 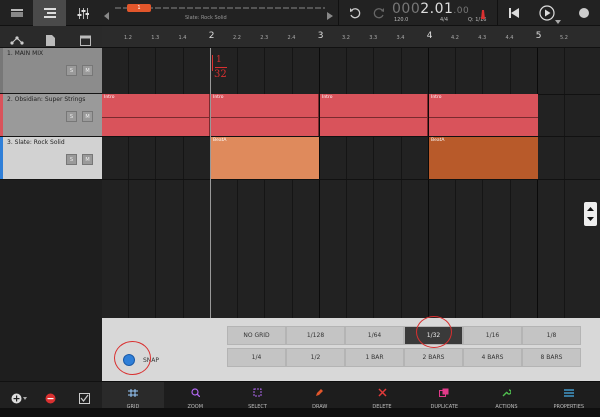 I want to click on song-position-slider: 1, so click(x=220, y=8).